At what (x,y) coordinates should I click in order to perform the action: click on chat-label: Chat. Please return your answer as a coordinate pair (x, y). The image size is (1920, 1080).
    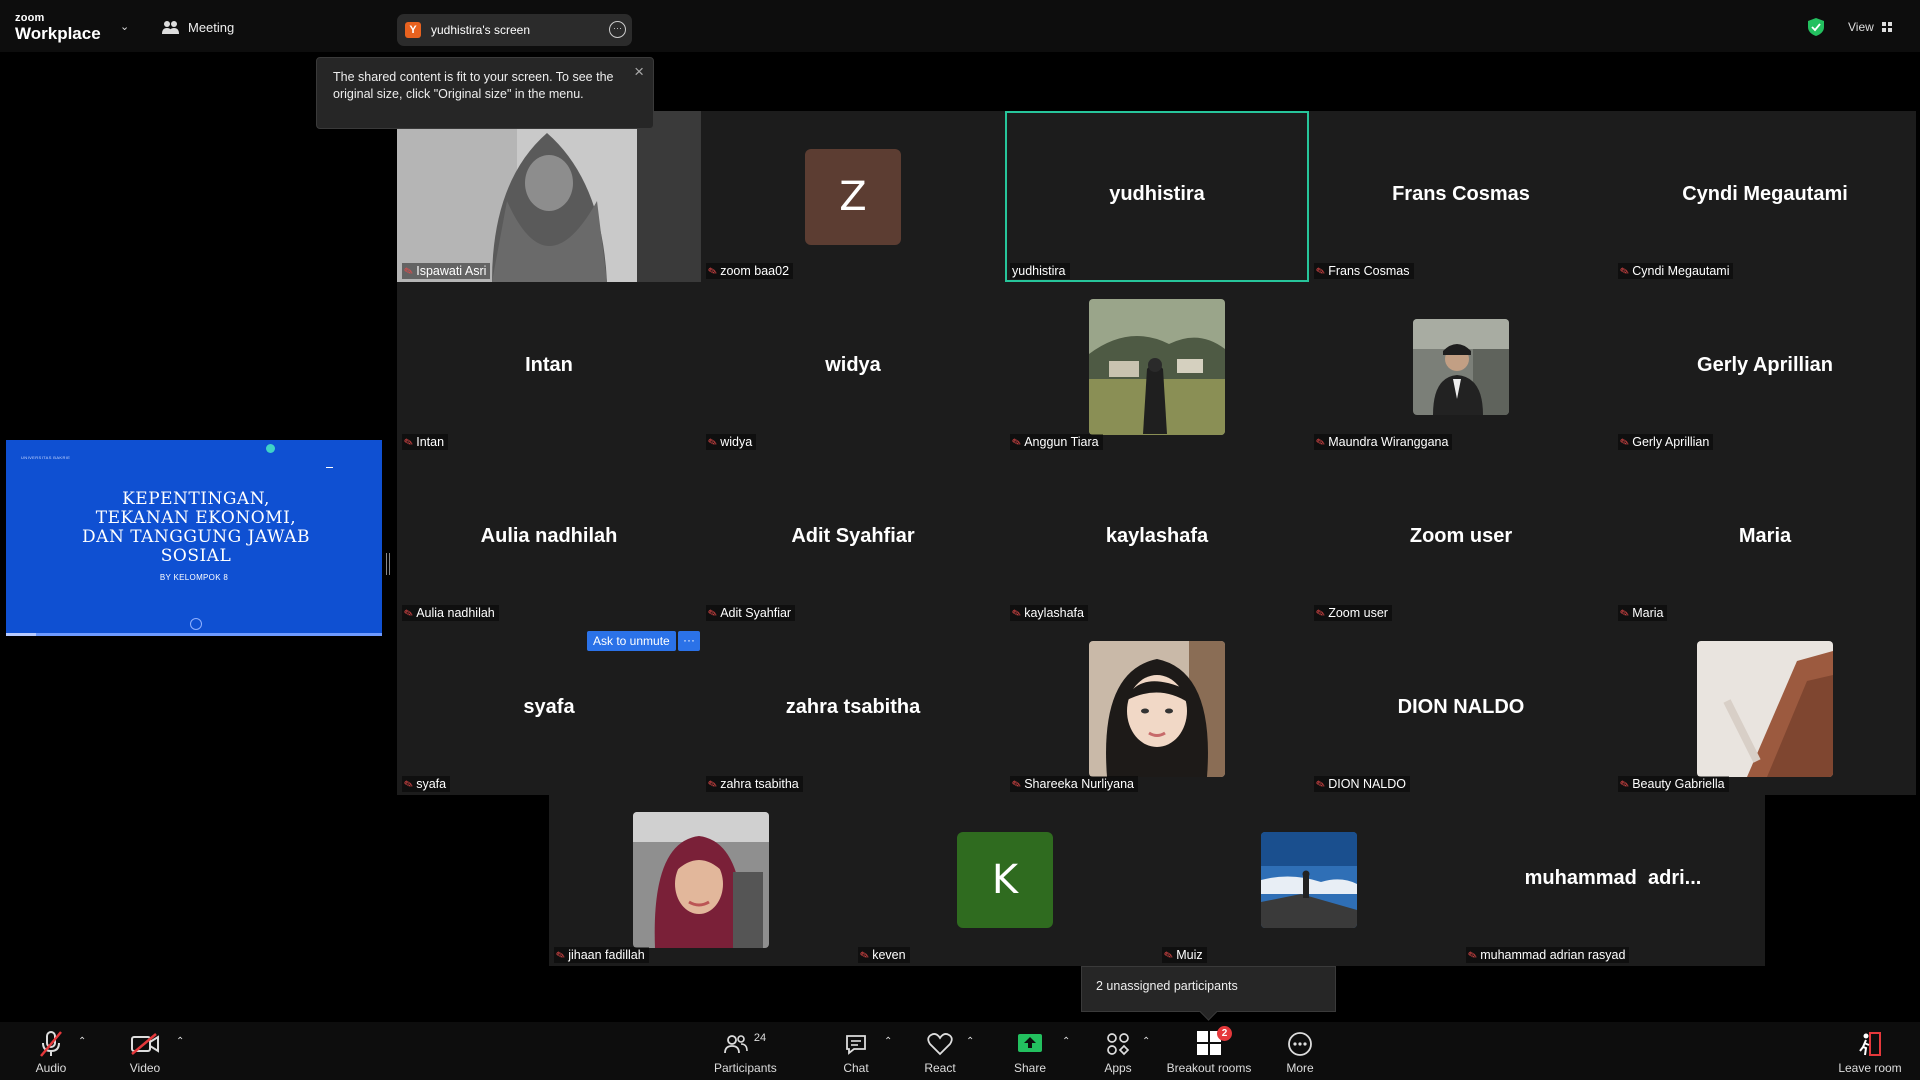
    Looking at the image, I should click on (856, 1068).